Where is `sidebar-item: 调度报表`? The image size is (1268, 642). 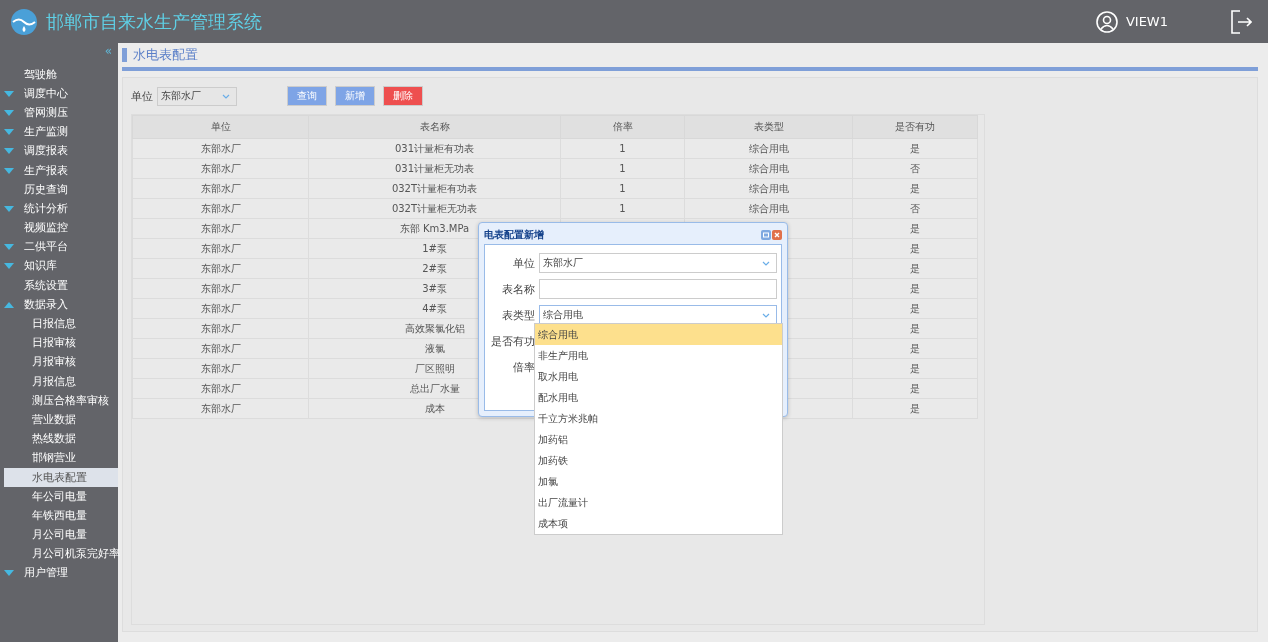 sidebar-item: 调度报表 is located at coordinates (59, 151).